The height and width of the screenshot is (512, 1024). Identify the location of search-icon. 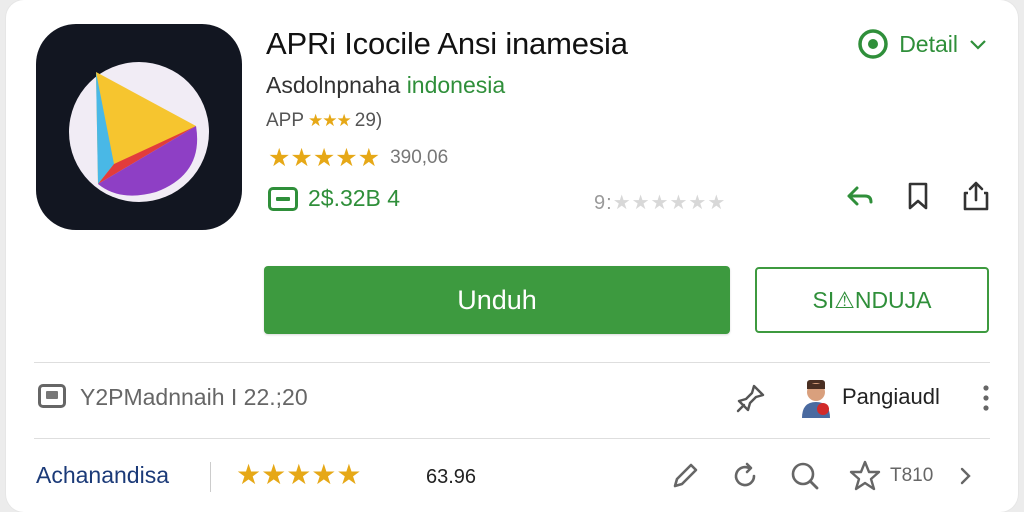
(805, 476).